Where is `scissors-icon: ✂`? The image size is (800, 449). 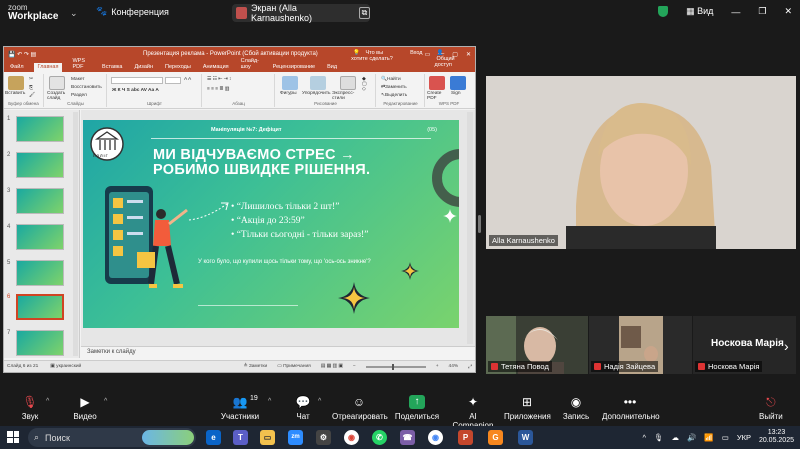
scissors-icon: ✂ is located at coordinates (31, 79).